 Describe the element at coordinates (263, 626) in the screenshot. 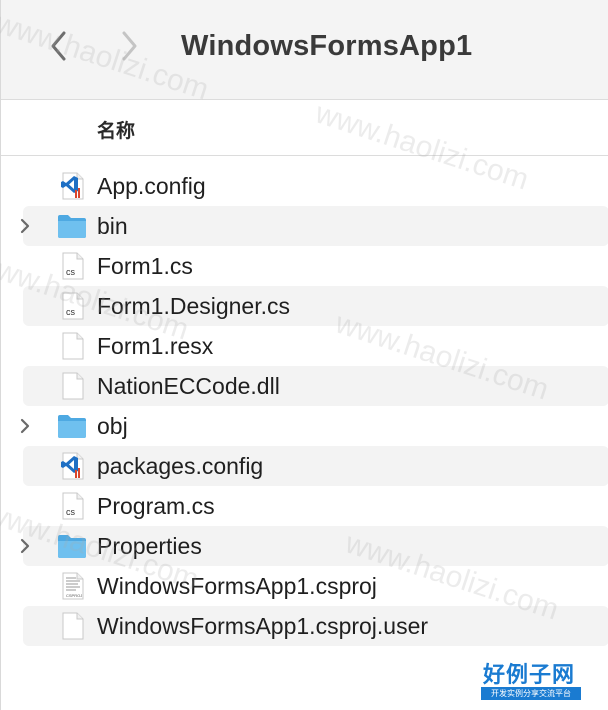

I see `file-name: WindowsFormsApp1.csproj.user` at that location.